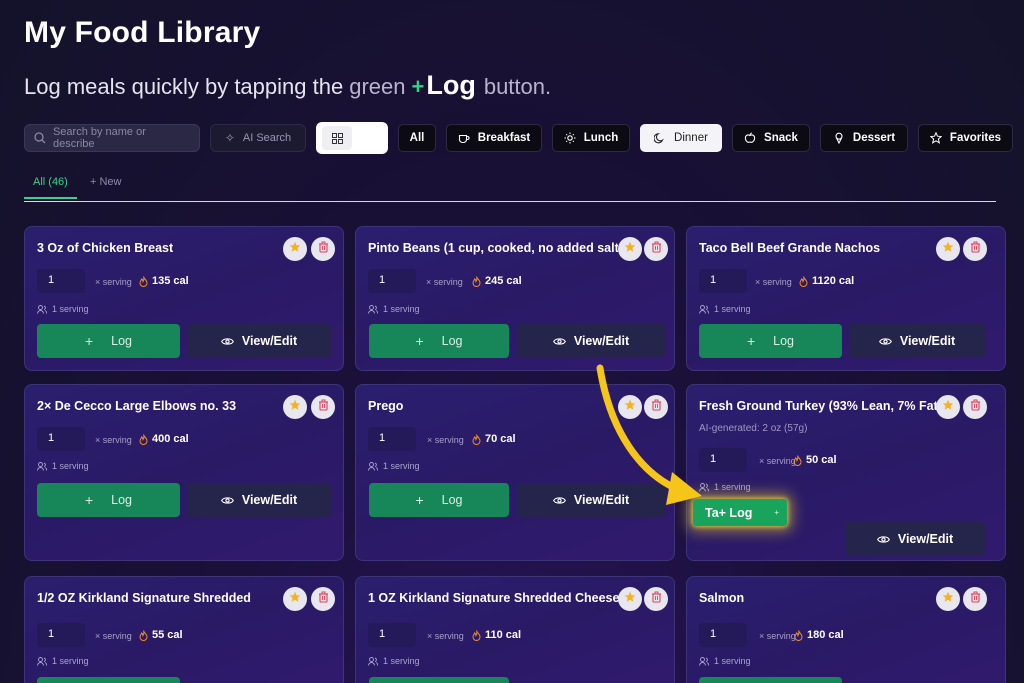 This screenshot has width=1024, height=683. What do you see at coordinates (258, 138) in the screenshot?
I see `ai-search-button: ✧ AI Search` at bounding box center [258, 138].